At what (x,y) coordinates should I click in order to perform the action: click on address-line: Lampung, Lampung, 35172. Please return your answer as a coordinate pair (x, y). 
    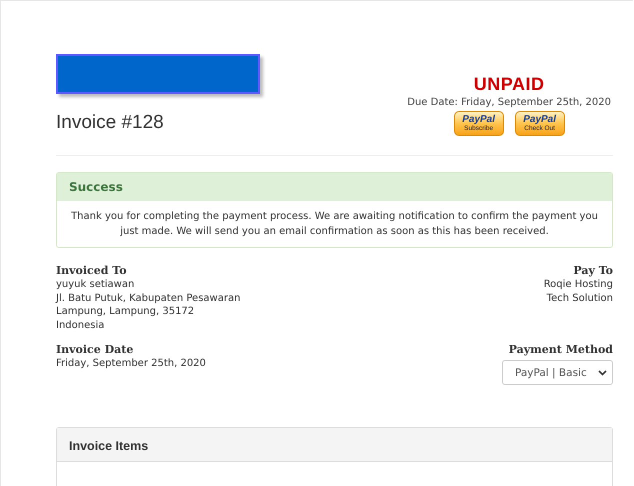
    Looking at the image, I should click on (125, 311).